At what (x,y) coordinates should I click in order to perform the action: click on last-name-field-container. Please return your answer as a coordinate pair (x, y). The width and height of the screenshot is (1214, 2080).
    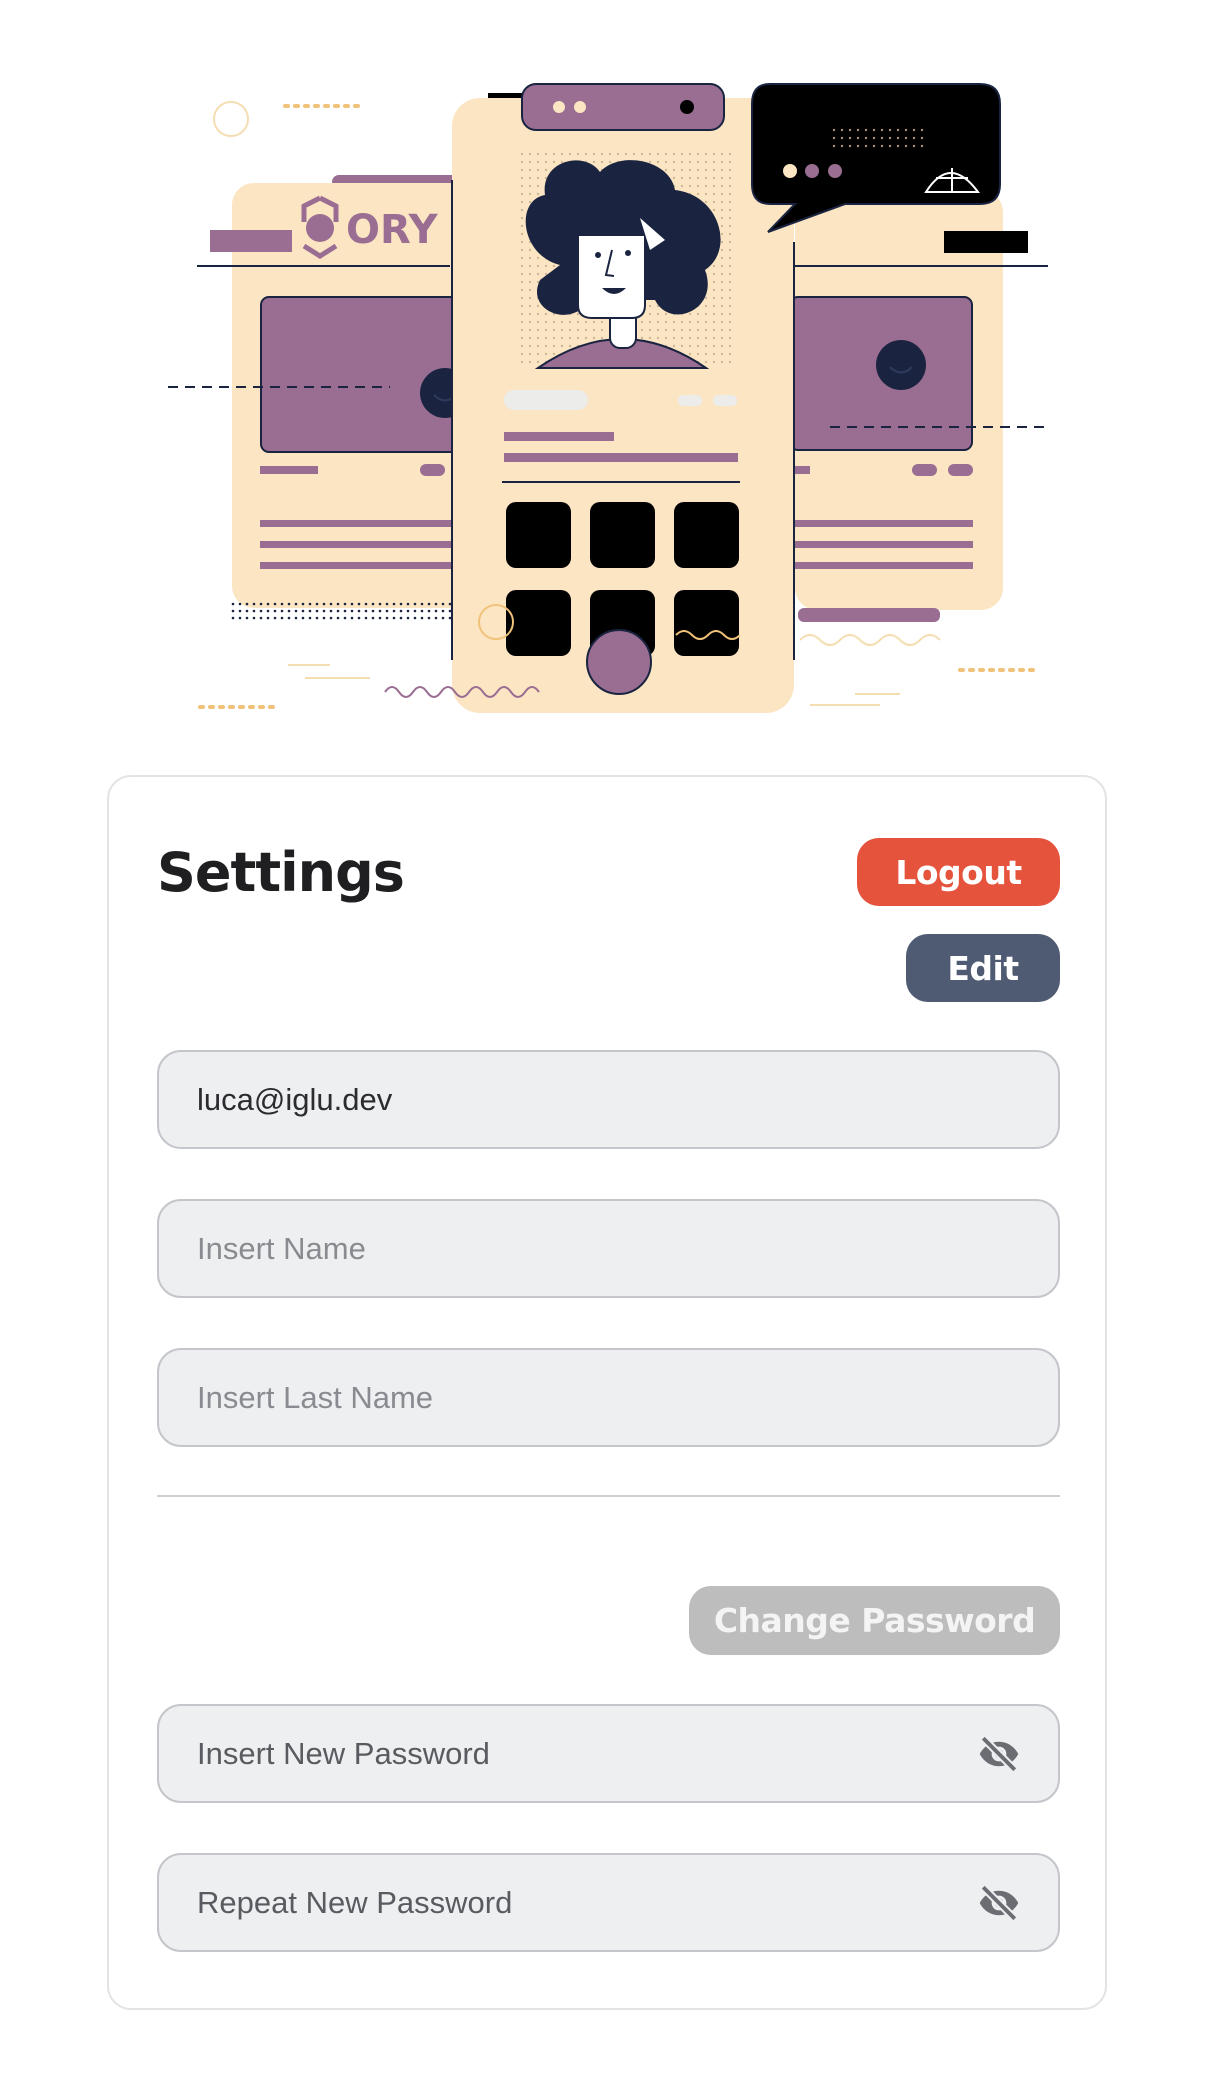
    Looking at the image, I should click on (608, 1397).